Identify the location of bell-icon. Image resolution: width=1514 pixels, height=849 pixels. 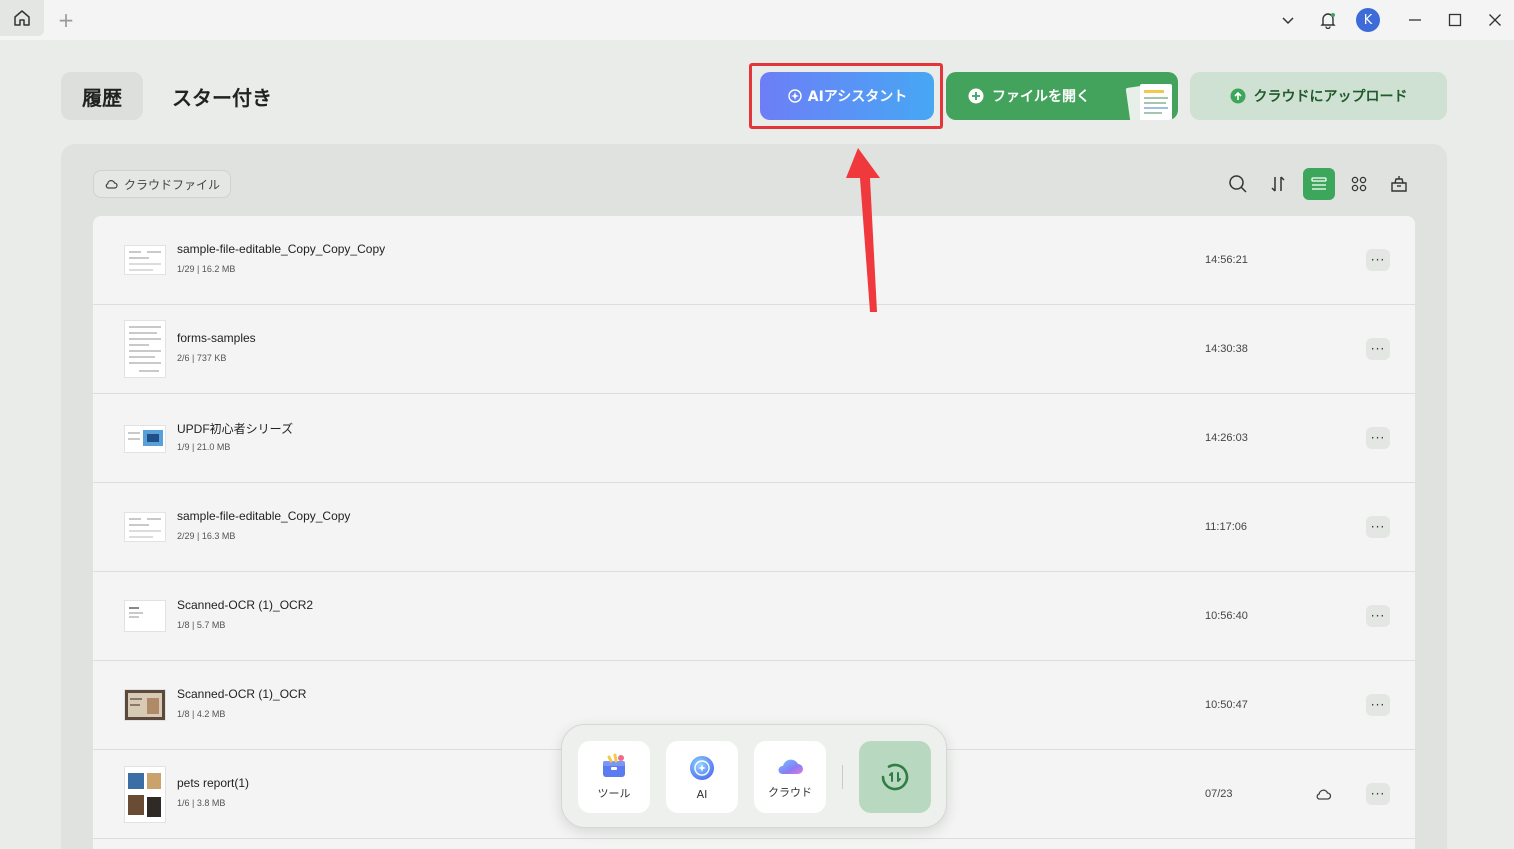
(1328, 21).